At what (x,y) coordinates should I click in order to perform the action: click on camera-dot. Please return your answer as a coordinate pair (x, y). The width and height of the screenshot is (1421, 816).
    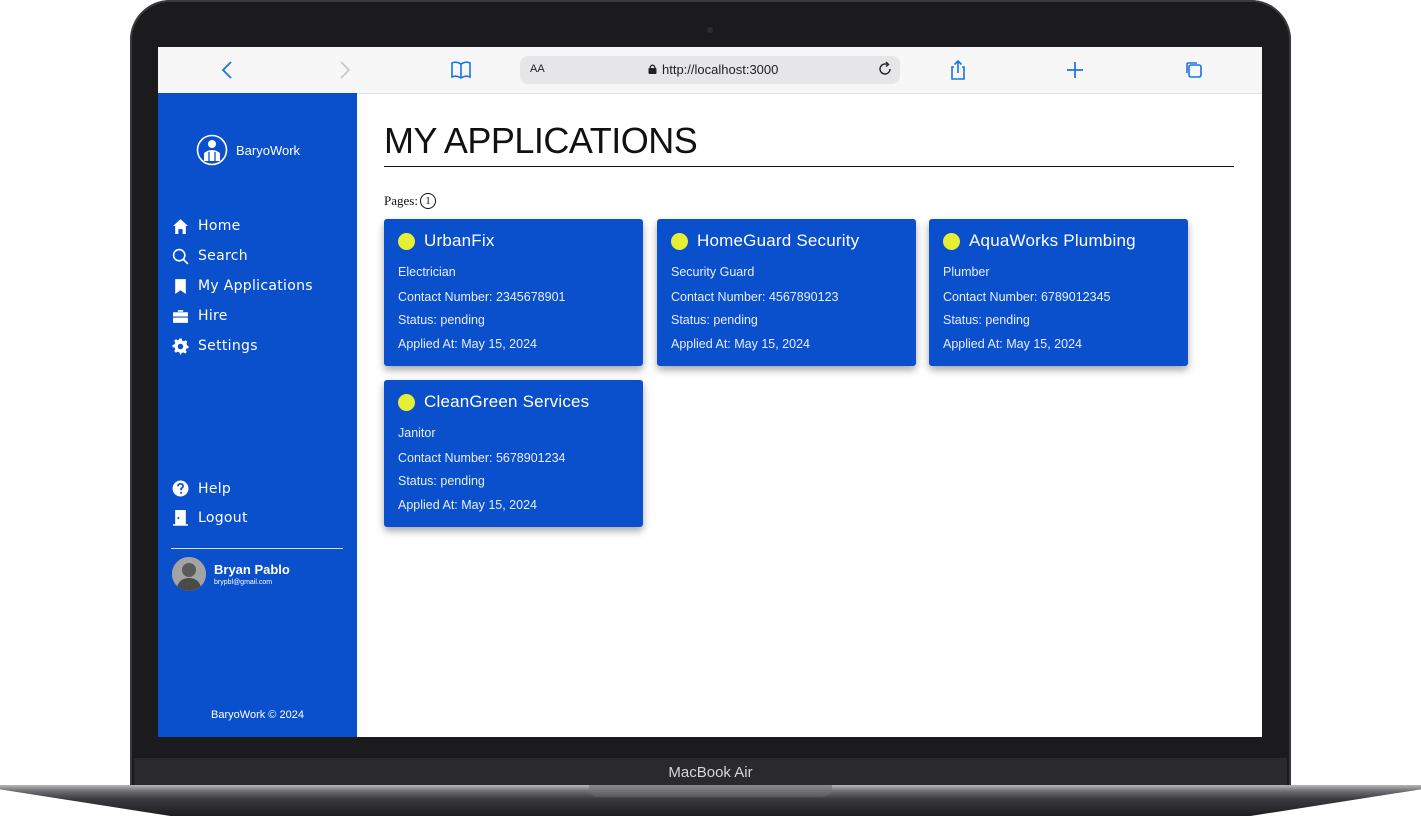
    Looking at the image, I should click on (710, 30).